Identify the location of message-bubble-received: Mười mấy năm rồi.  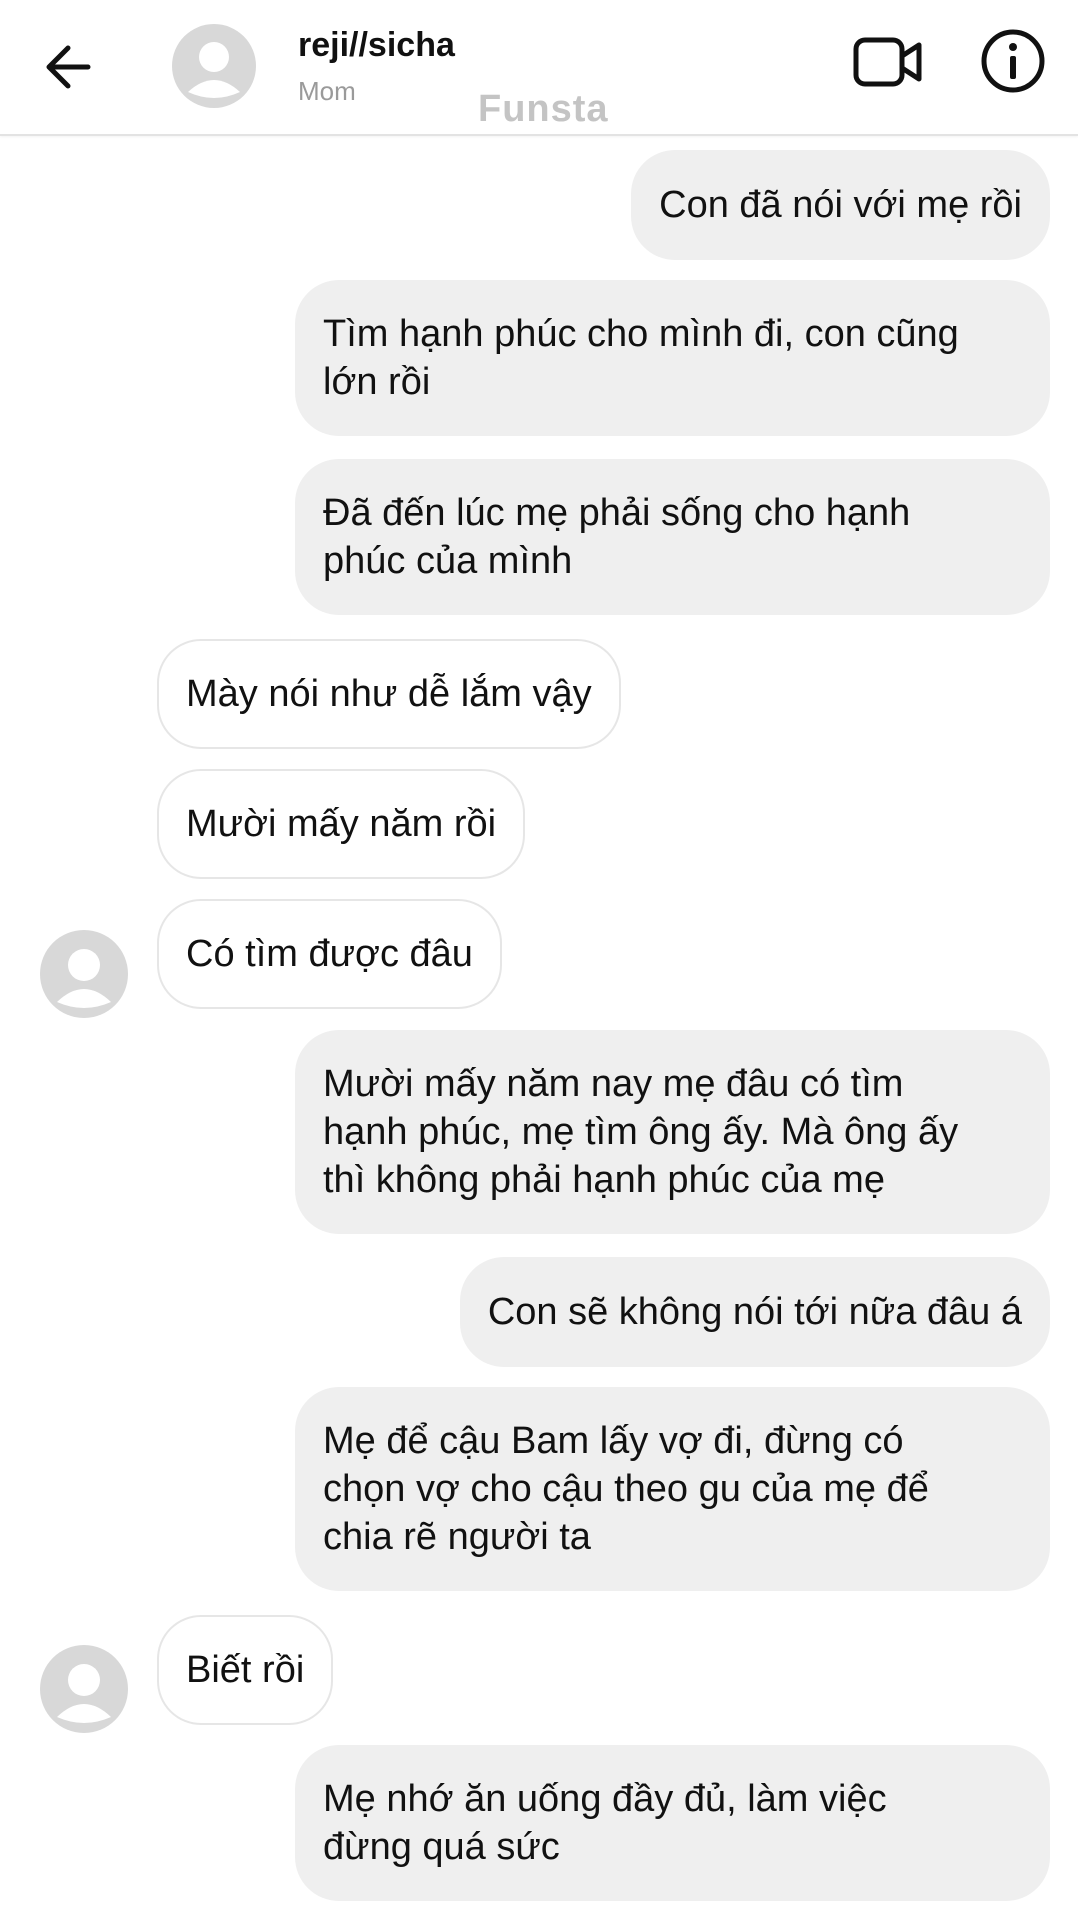
(341, 824).